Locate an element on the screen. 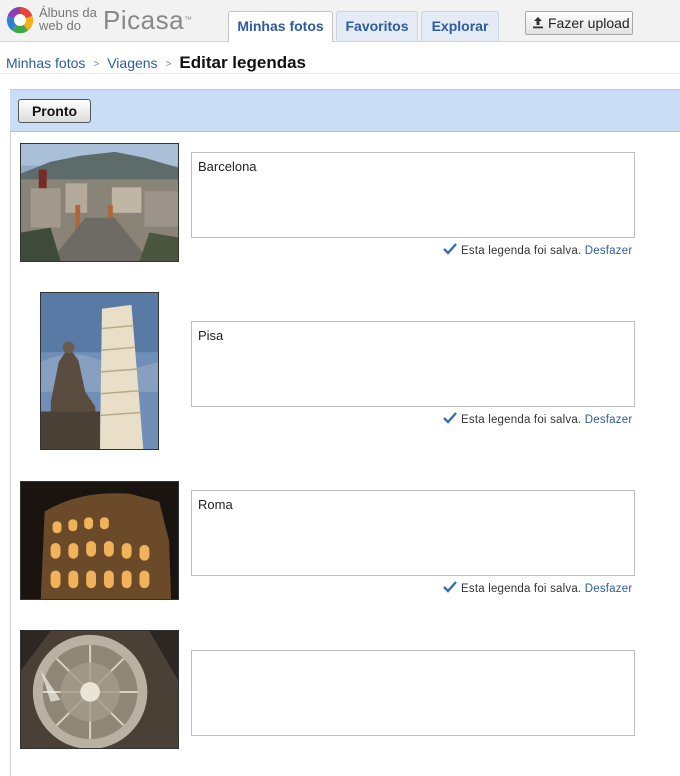 The height and width of the screenshot is (776, 680). tab-minhas-fotos: Minhas fotos is located at coordinates (280, 26).